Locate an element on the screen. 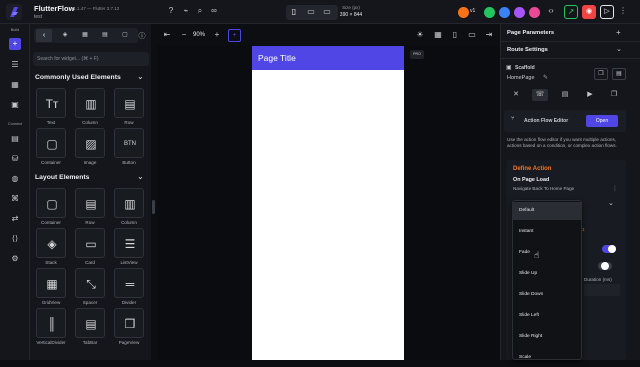 The width and height of the screenshot is (640, 367). dropdown-option-fade: Fade is located at coordinates (547, 253).